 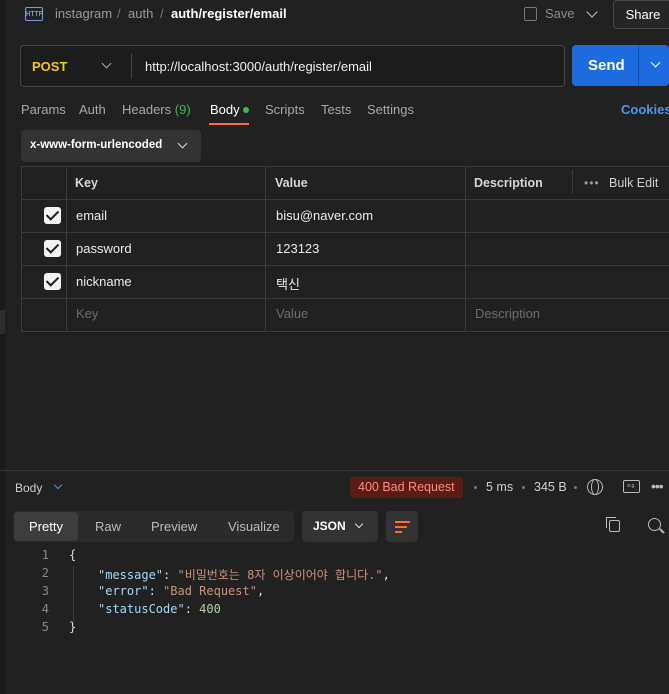 What do you see at coordinates (73, 594) in the screenshot?
I see `indent-guide` at bounding box center [73, 594].